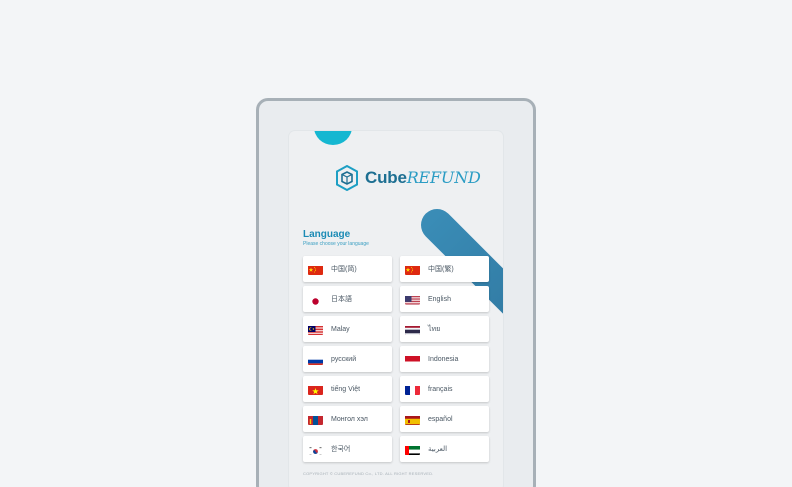 This screenshot has height=487, width=792. I want to click on mongolia-flag-icon, so click(315, 419).